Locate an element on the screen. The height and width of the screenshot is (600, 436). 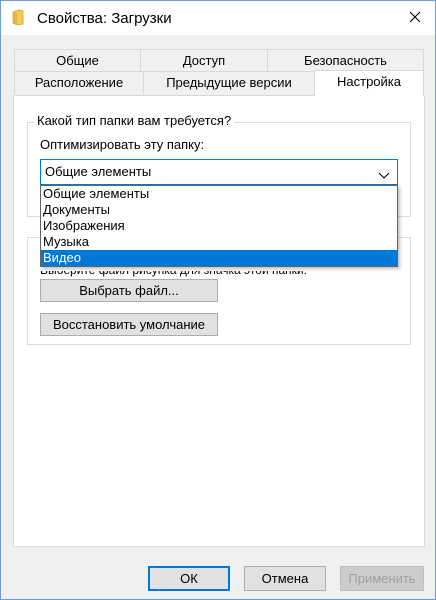
restore-default-button: Восстановить умолчание is located at coordinates (129, 324).